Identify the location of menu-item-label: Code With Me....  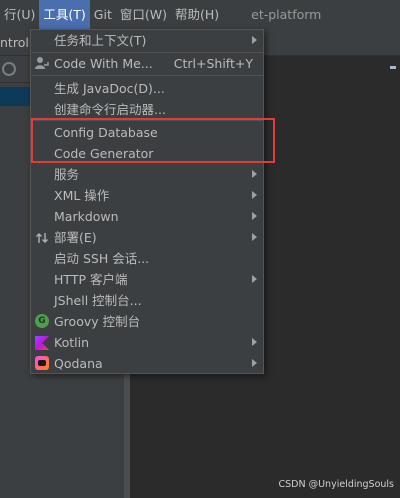
(103, 63).